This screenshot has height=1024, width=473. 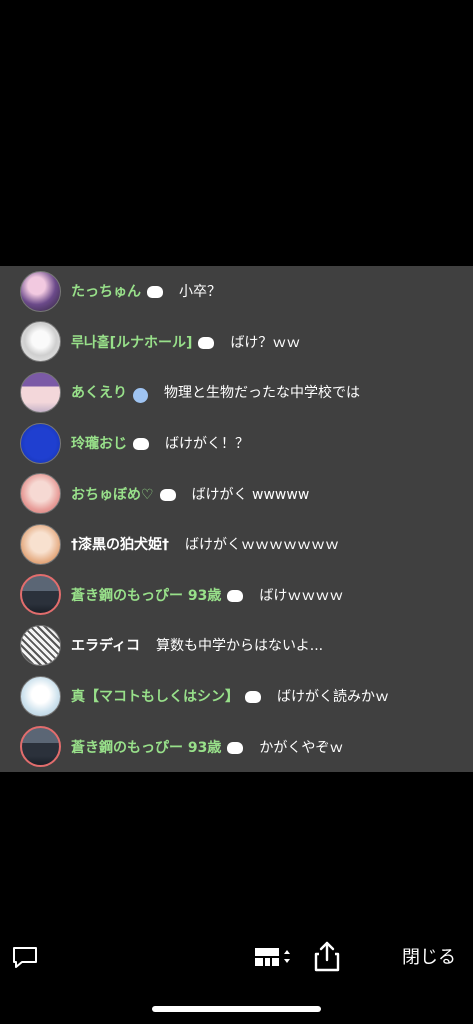 I want to click on chat-row: 루나홀[ルナホール] ばけ？ｗｗ, so click(x=236, y=342).